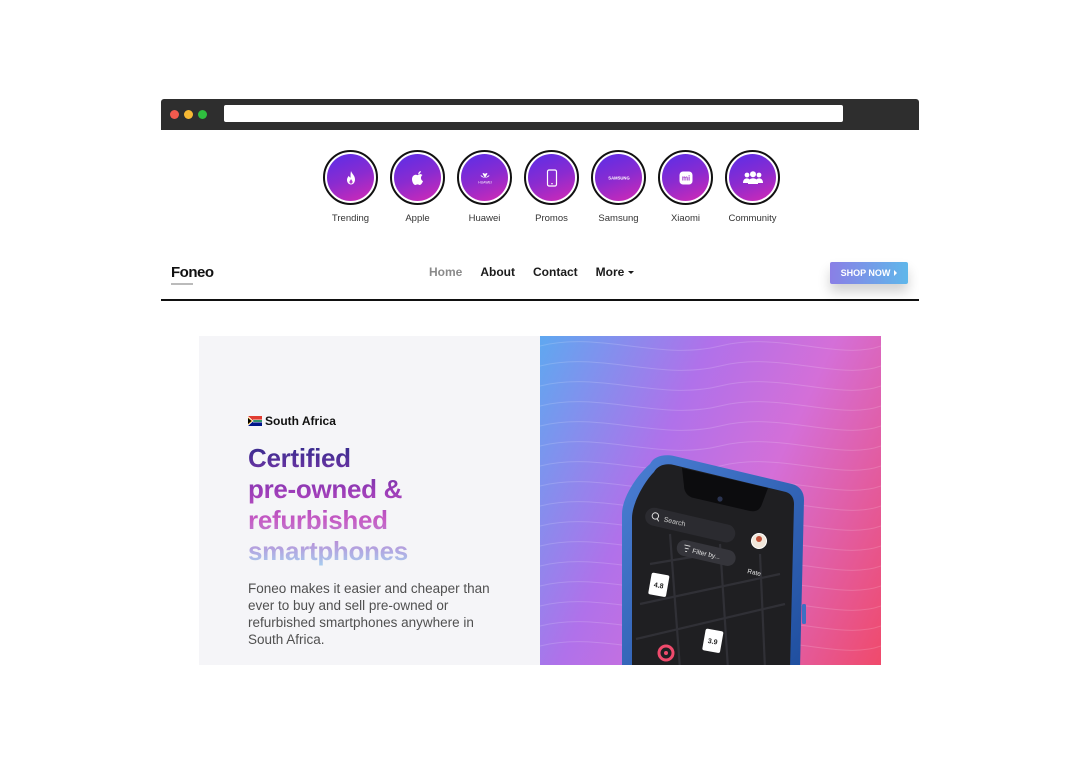  I want to click on logo-wordmark: Foneo, so click(192, 272).